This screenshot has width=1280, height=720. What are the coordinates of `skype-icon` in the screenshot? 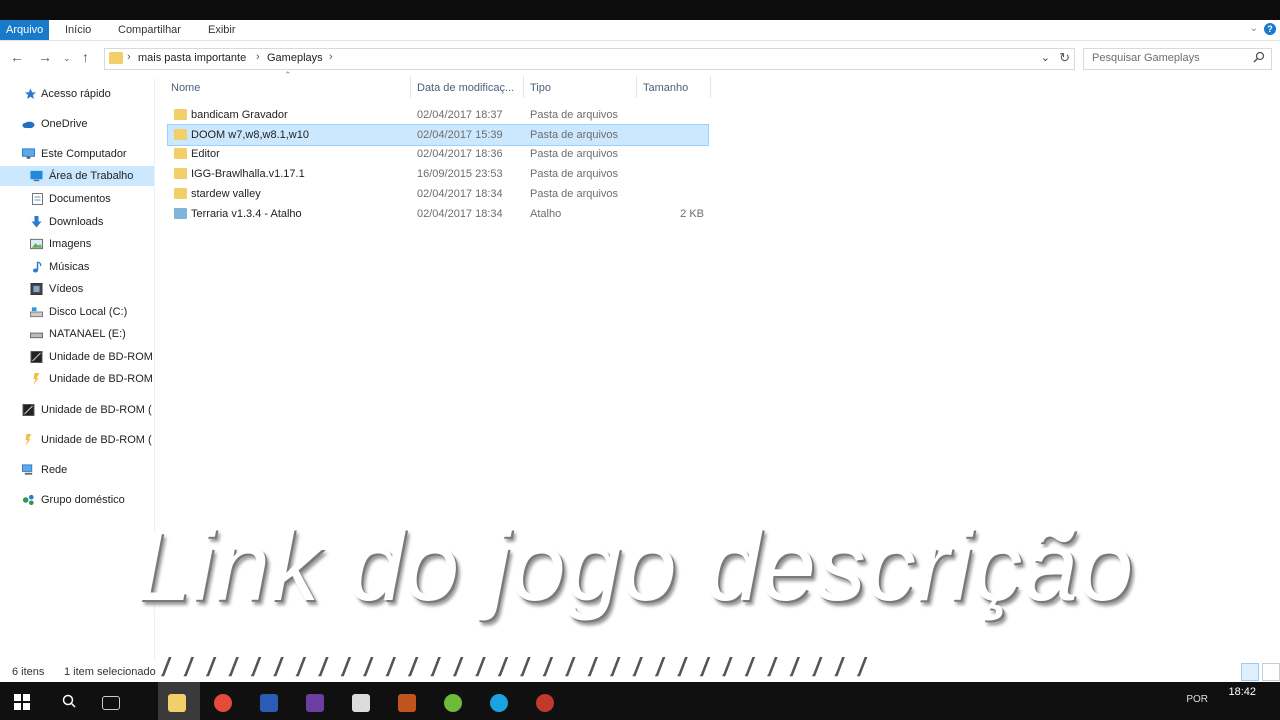 It's located at (499, 703).